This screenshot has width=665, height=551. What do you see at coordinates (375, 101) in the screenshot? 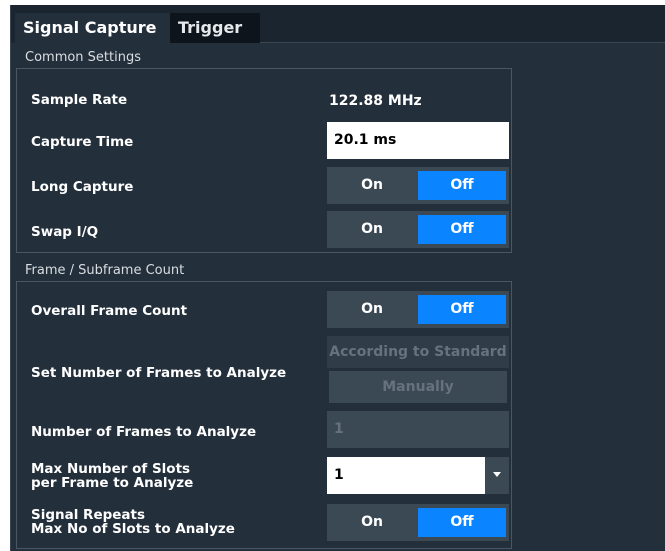
I see `sample-rate-value: 122.88 MHz` at bounding box center [375, 101].